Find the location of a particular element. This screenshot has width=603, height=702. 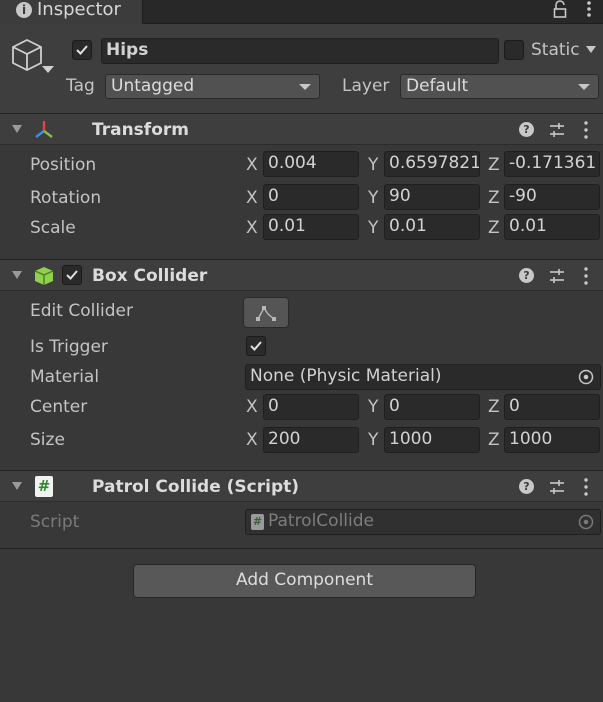

rotation-label: Rotation is located at coordinates (66, 198).